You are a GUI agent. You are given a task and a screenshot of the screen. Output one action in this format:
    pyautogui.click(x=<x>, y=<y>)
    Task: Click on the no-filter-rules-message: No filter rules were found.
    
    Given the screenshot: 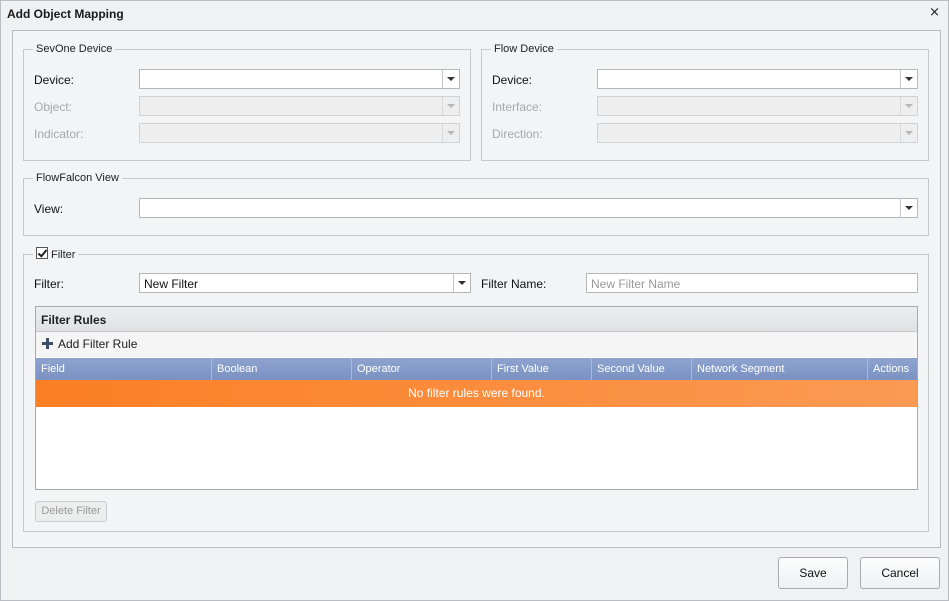 What is the action you would take?
    pyautogui.click(x=476, y=393)
    